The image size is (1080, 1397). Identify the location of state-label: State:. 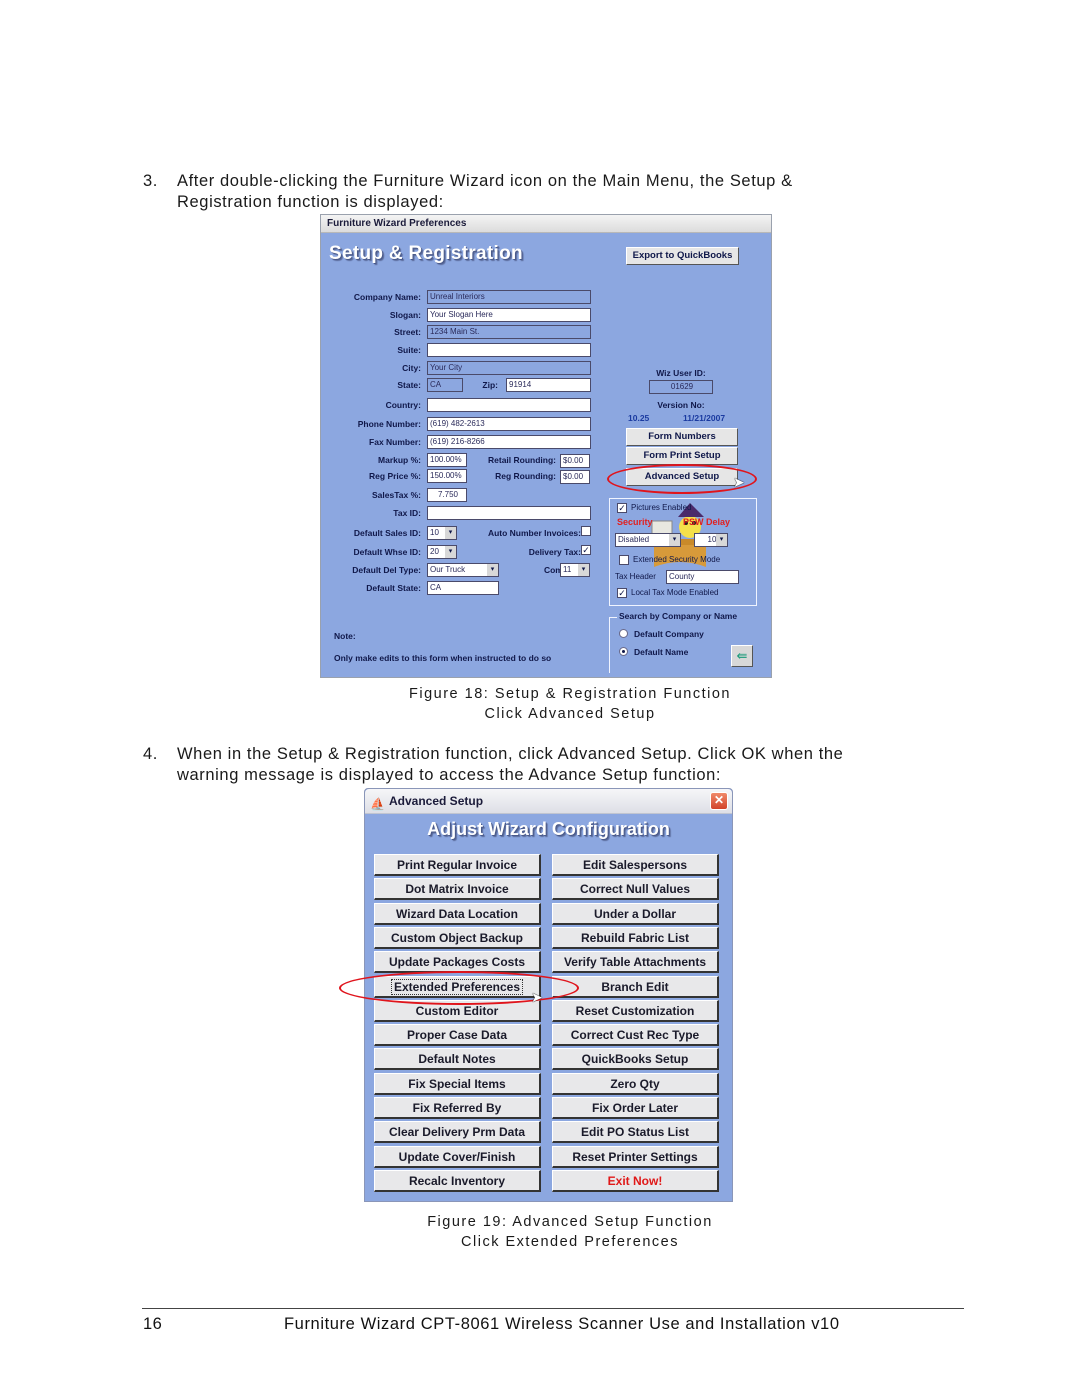
(409, 385).